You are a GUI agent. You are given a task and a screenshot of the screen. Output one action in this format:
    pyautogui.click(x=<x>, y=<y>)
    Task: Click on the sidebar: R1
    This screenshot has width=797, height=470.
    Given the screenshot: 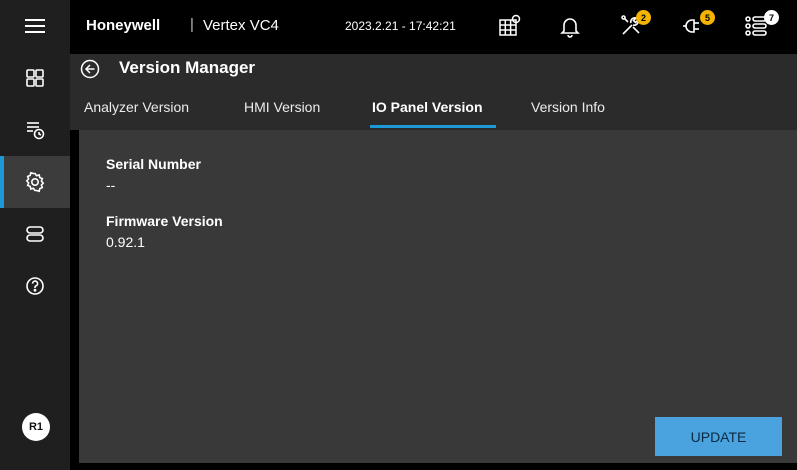 What is the action you would take?
    pyautogui.click(x=35, y=235)
    